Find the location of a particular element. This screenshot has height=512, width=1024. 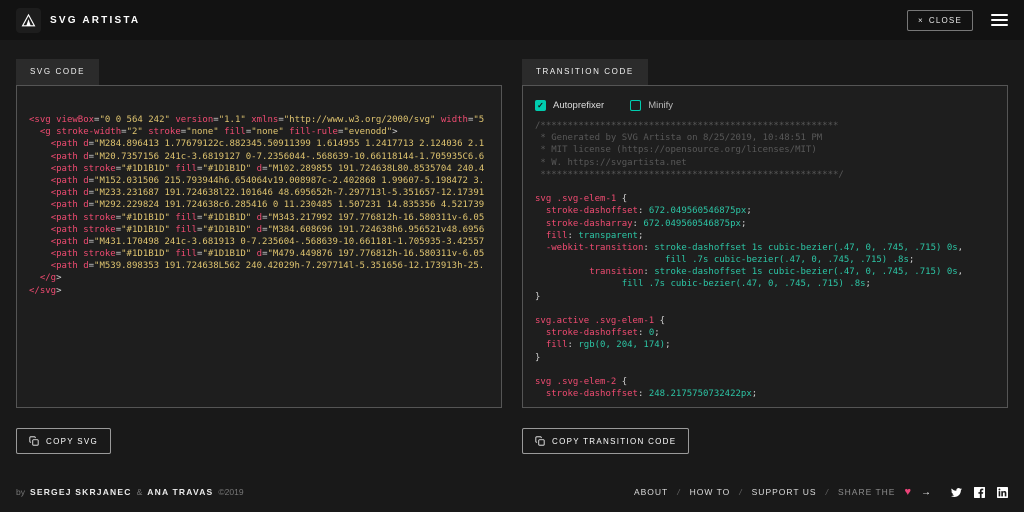

author-link-ana: ANA TRAVAS is located at coordinates (180, 492).